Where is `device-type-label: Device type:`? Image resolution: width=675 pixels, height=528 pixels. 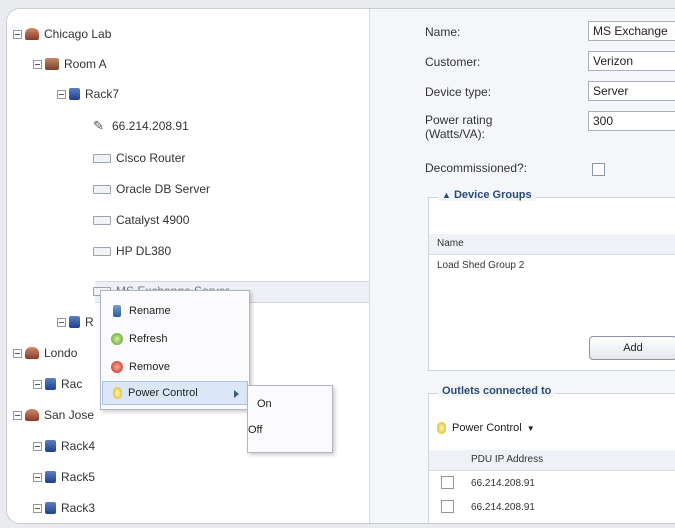
device-type-label: Device type: is located at coordinates (458, 92).